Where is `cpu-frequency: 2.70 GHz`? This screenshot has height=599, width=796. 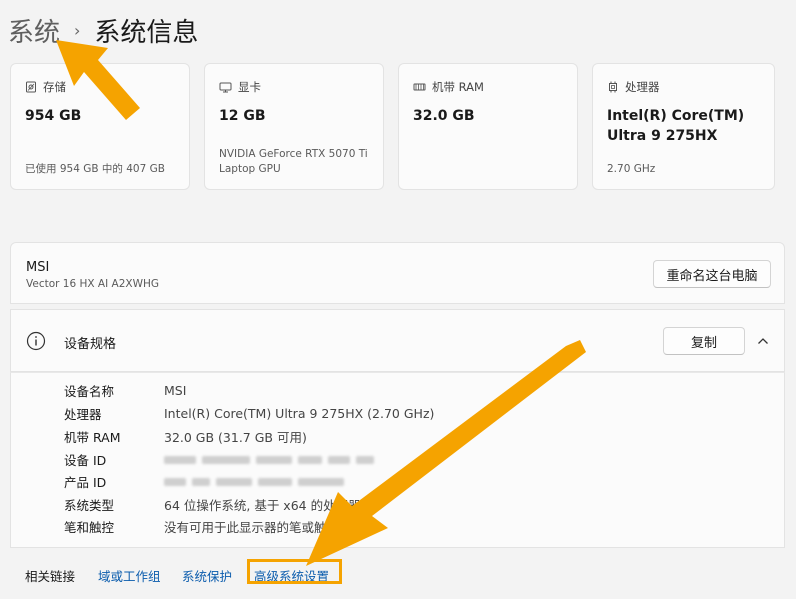
cpu-frequency: 2.70 GHz is located at coordinates (631, 169).